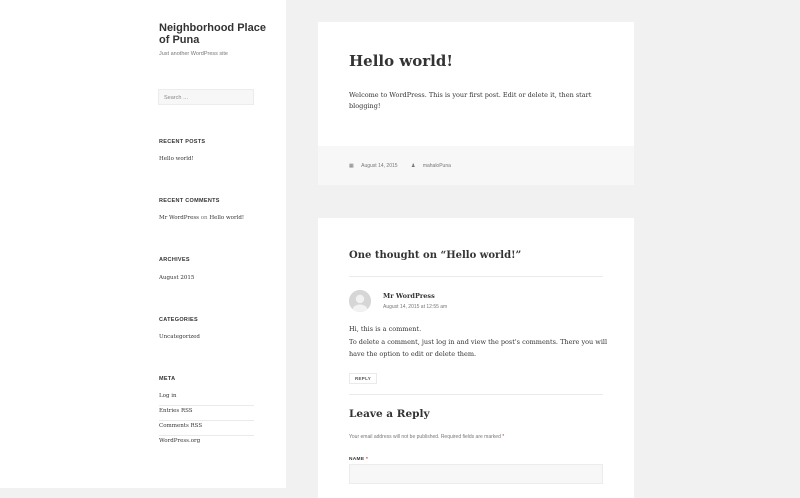 This screenshot has width=800, height=498. I want to click on comments-title: One thought on “Hello world!”, so click(435, 255).